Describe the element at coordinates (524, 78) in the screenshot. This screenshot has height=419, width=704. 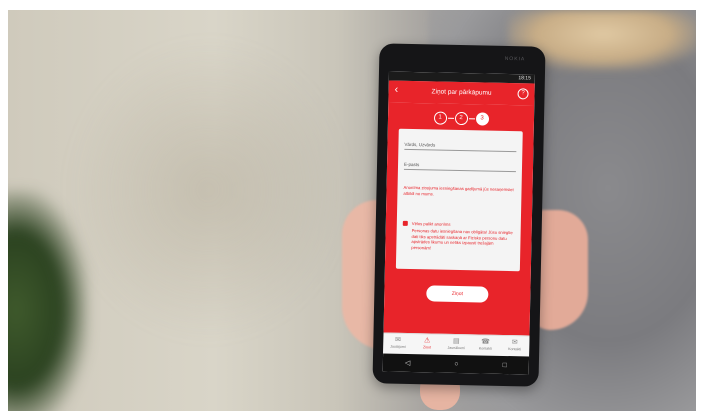
I see `status-time: 18:15` at that location.